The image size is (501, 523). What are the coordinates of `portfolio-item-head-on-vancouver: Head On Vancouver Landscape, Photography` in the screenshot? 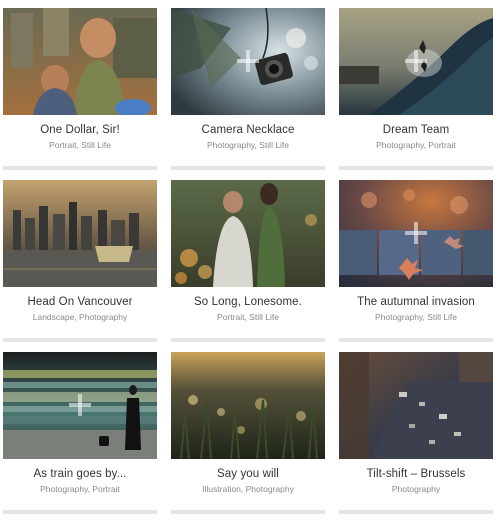 It's located at (80, 261).